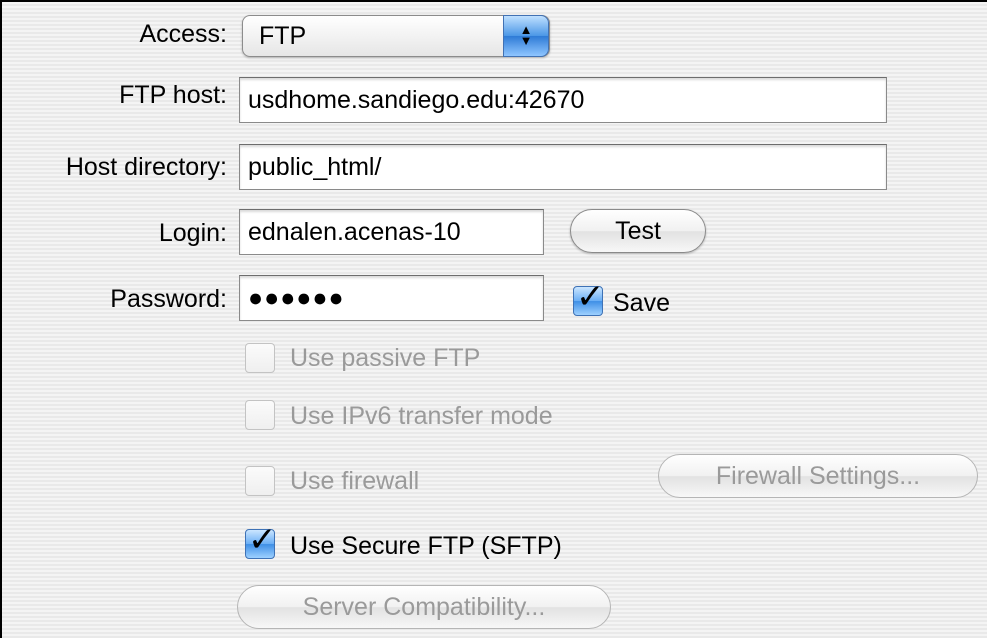 This screenshot has height=638, width=987. I want to click on sftp-checkbox: ✓, so click(261, 540).